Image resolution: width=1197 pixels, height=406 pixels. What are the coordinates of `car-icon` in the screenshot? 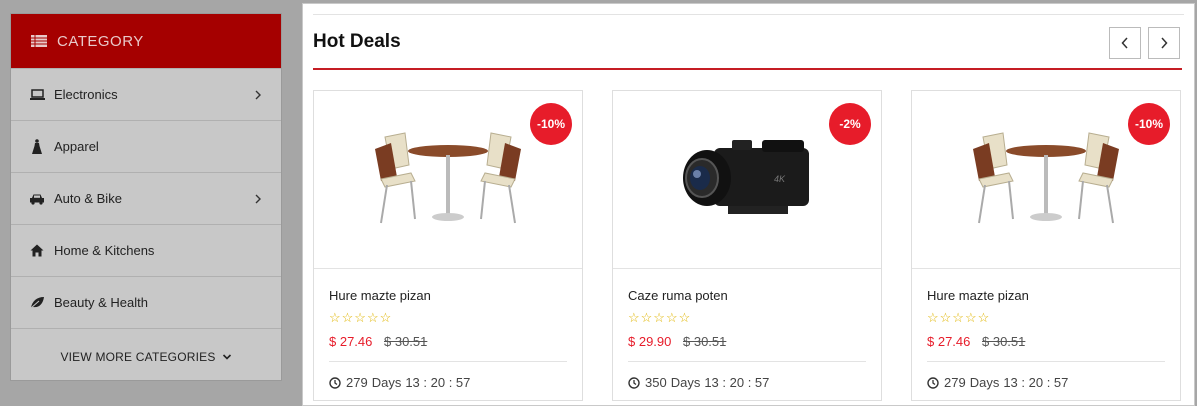 It's located at (37, 199).